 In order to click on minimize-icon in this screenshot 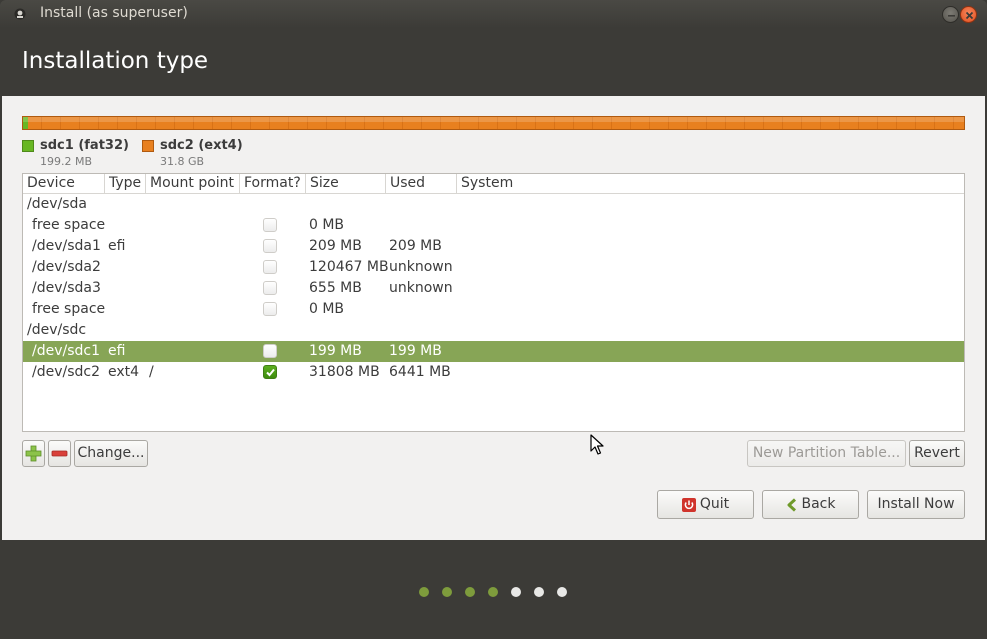, I will do `click(951, 16)`.